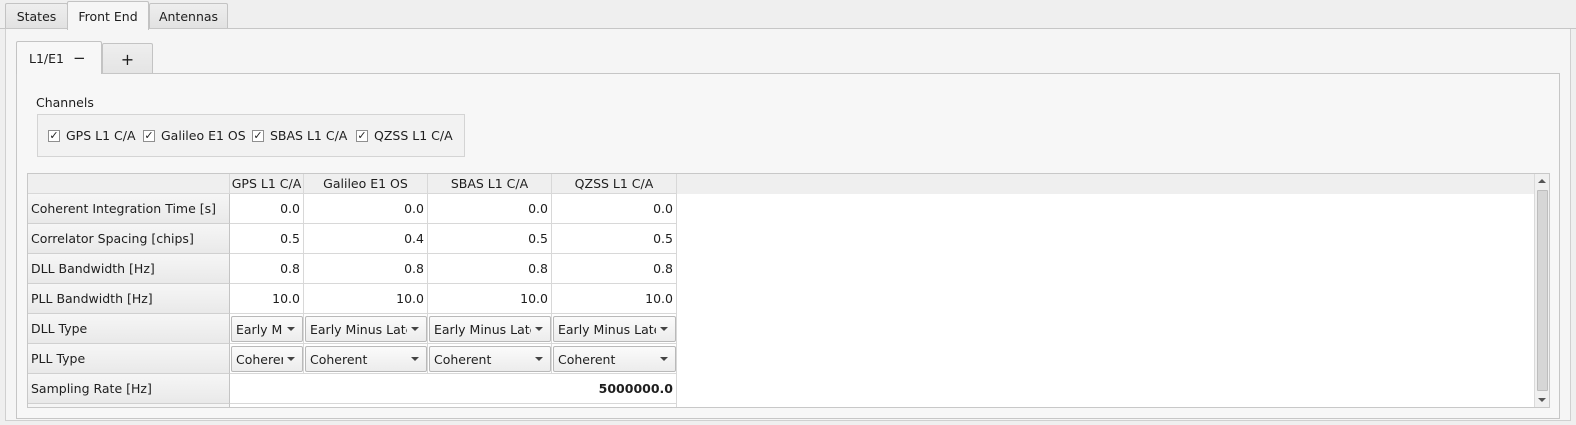 Image resolution: width=1576 pixels, height=425 pixels. What do you see at coordinates (309, 135) in the screenshot?
I see `channel-checkbox-label: SBAS L1 C/A` at bounding box center [309, 135].